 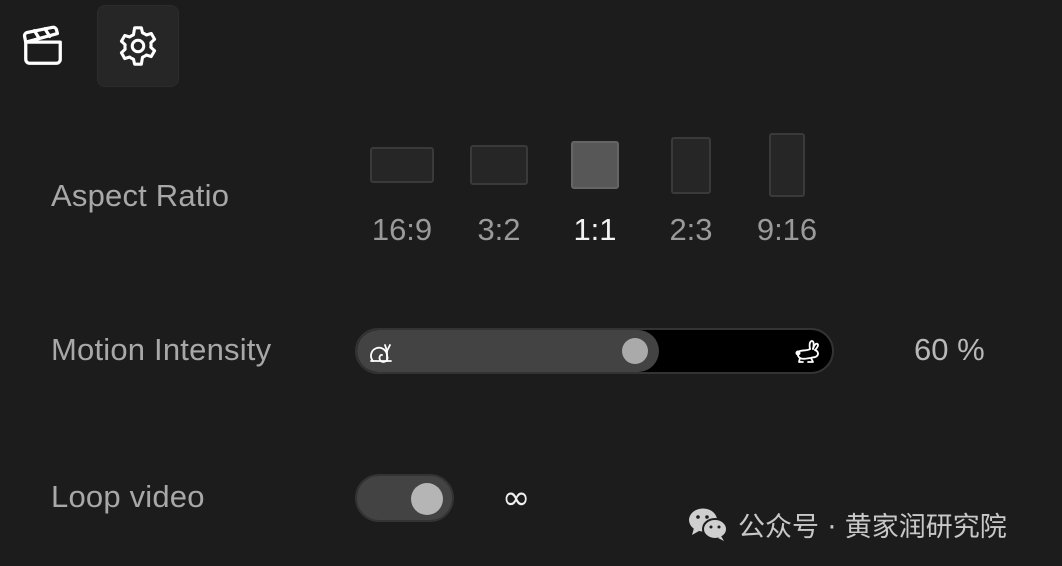 I want to click on ratio-2-3-preview, so click(x=691, y=165).